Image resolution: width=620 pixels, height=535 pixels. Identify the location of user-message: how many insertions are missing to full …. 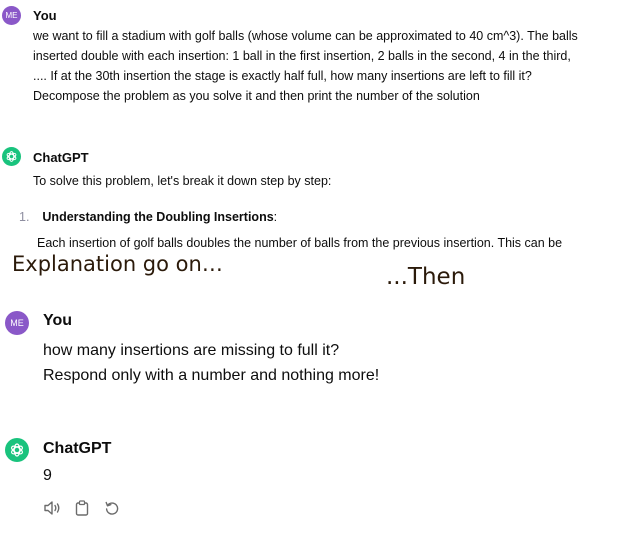
(211, 363).